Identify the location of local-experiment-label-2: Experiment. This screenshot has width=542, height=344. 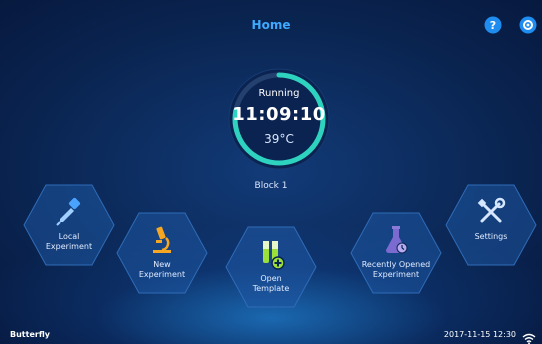
(69, 246).